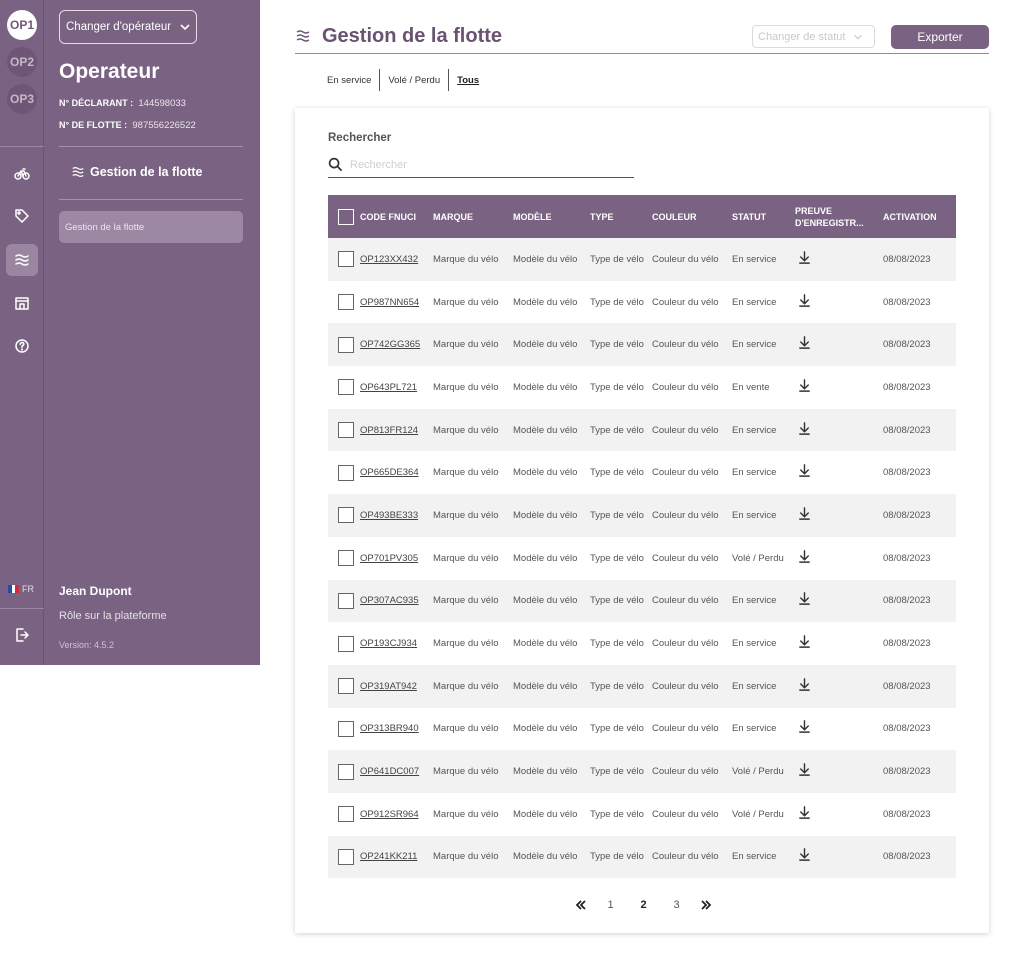 This screenshot has height=955, width=1024. I want to click on operator-op2: OP2, so click(22, 62).